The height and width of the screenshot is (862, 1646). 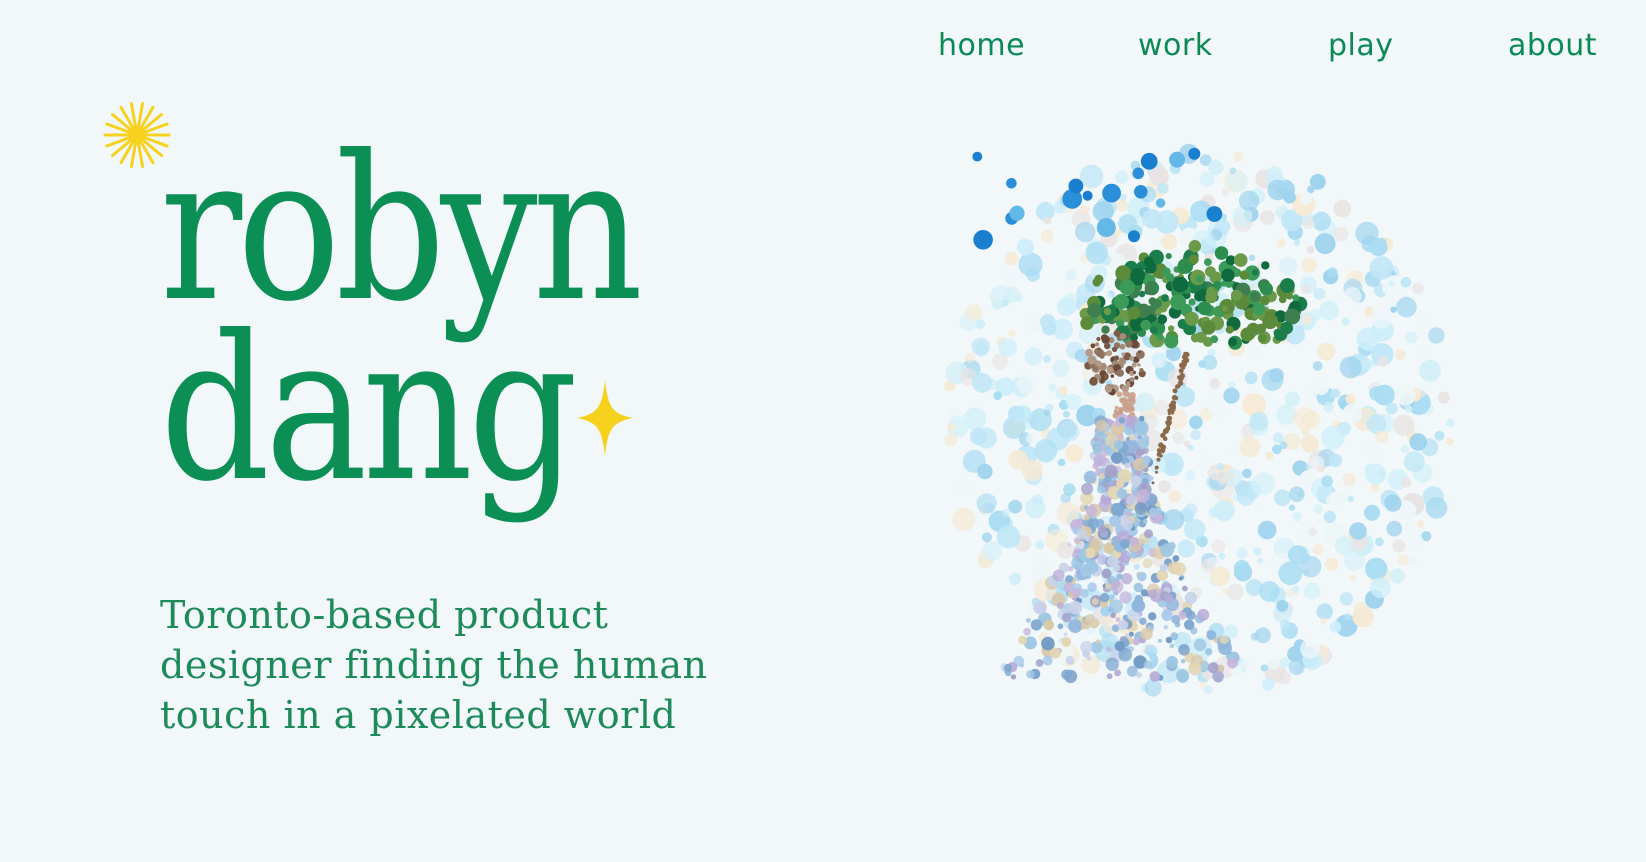 What do you see at coordinates (981, 45) in the screenshot?
I see `nav-home-link: home` at bounding box center [981, 45].